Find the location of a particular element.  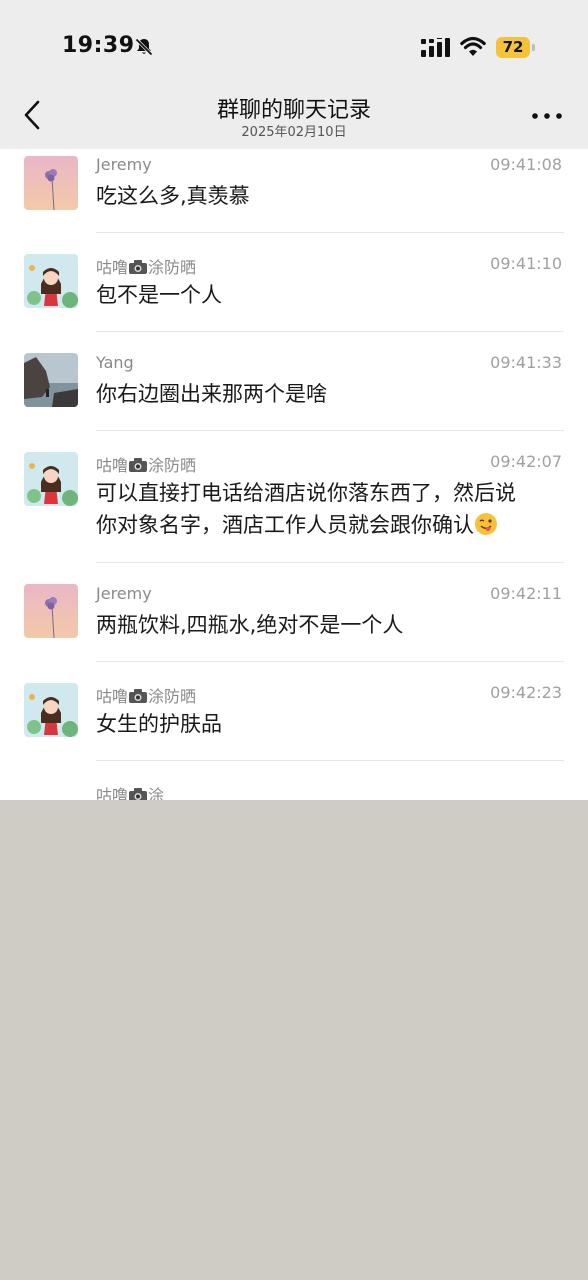

sender-name: Yang is located at coordinates (115, 362).